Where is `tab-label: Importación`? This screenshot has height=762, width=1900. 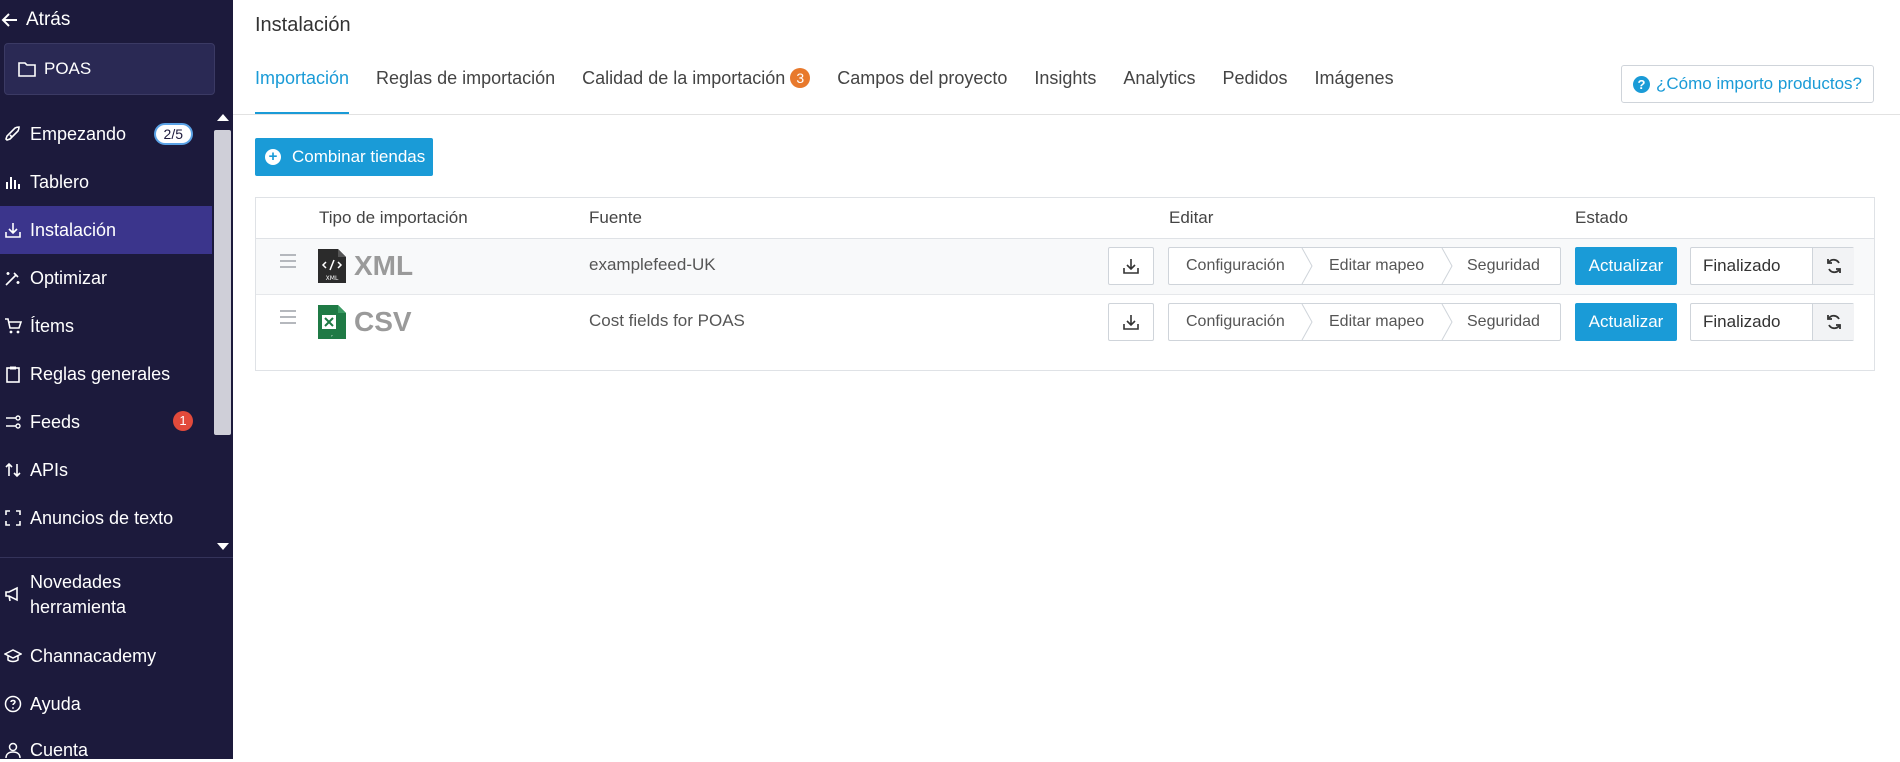
tab-label: Importación is located at coordinates (302, 78).